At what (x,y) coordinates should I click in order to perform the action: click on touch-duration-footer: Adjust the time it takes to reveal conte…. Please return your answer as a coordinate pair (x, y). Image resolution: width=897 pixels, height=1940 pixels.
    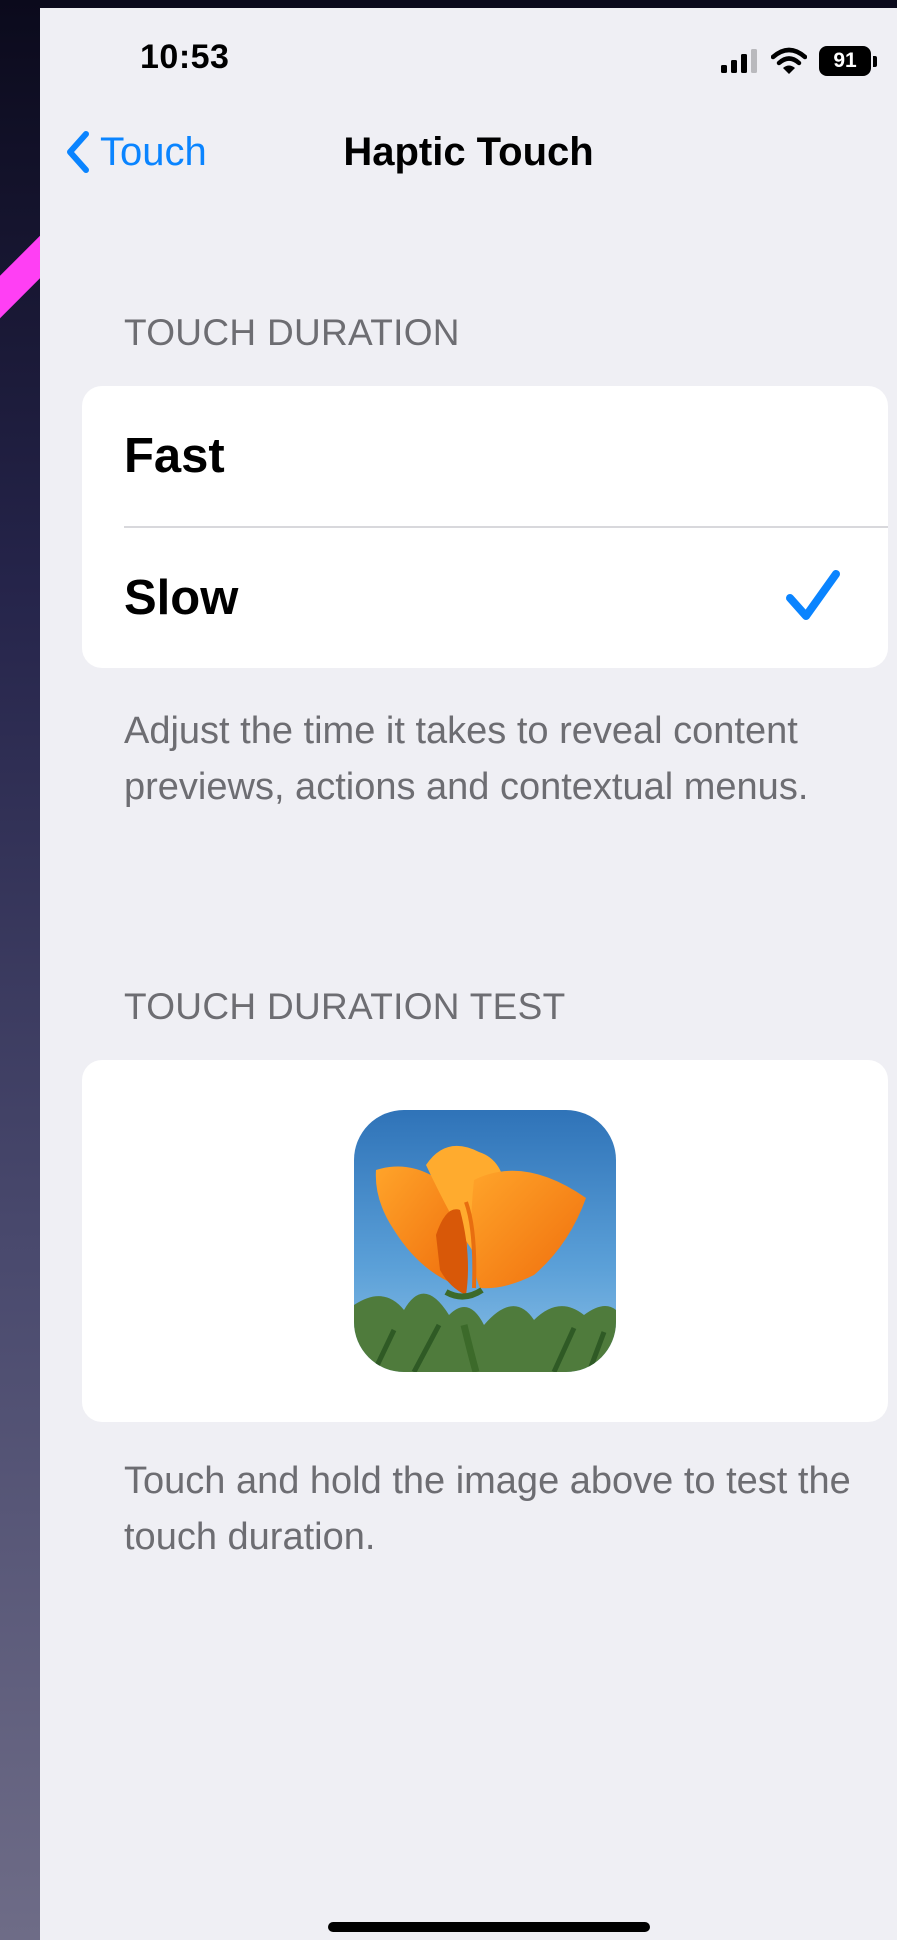
    Looking at the image, I should click on (466, 759).